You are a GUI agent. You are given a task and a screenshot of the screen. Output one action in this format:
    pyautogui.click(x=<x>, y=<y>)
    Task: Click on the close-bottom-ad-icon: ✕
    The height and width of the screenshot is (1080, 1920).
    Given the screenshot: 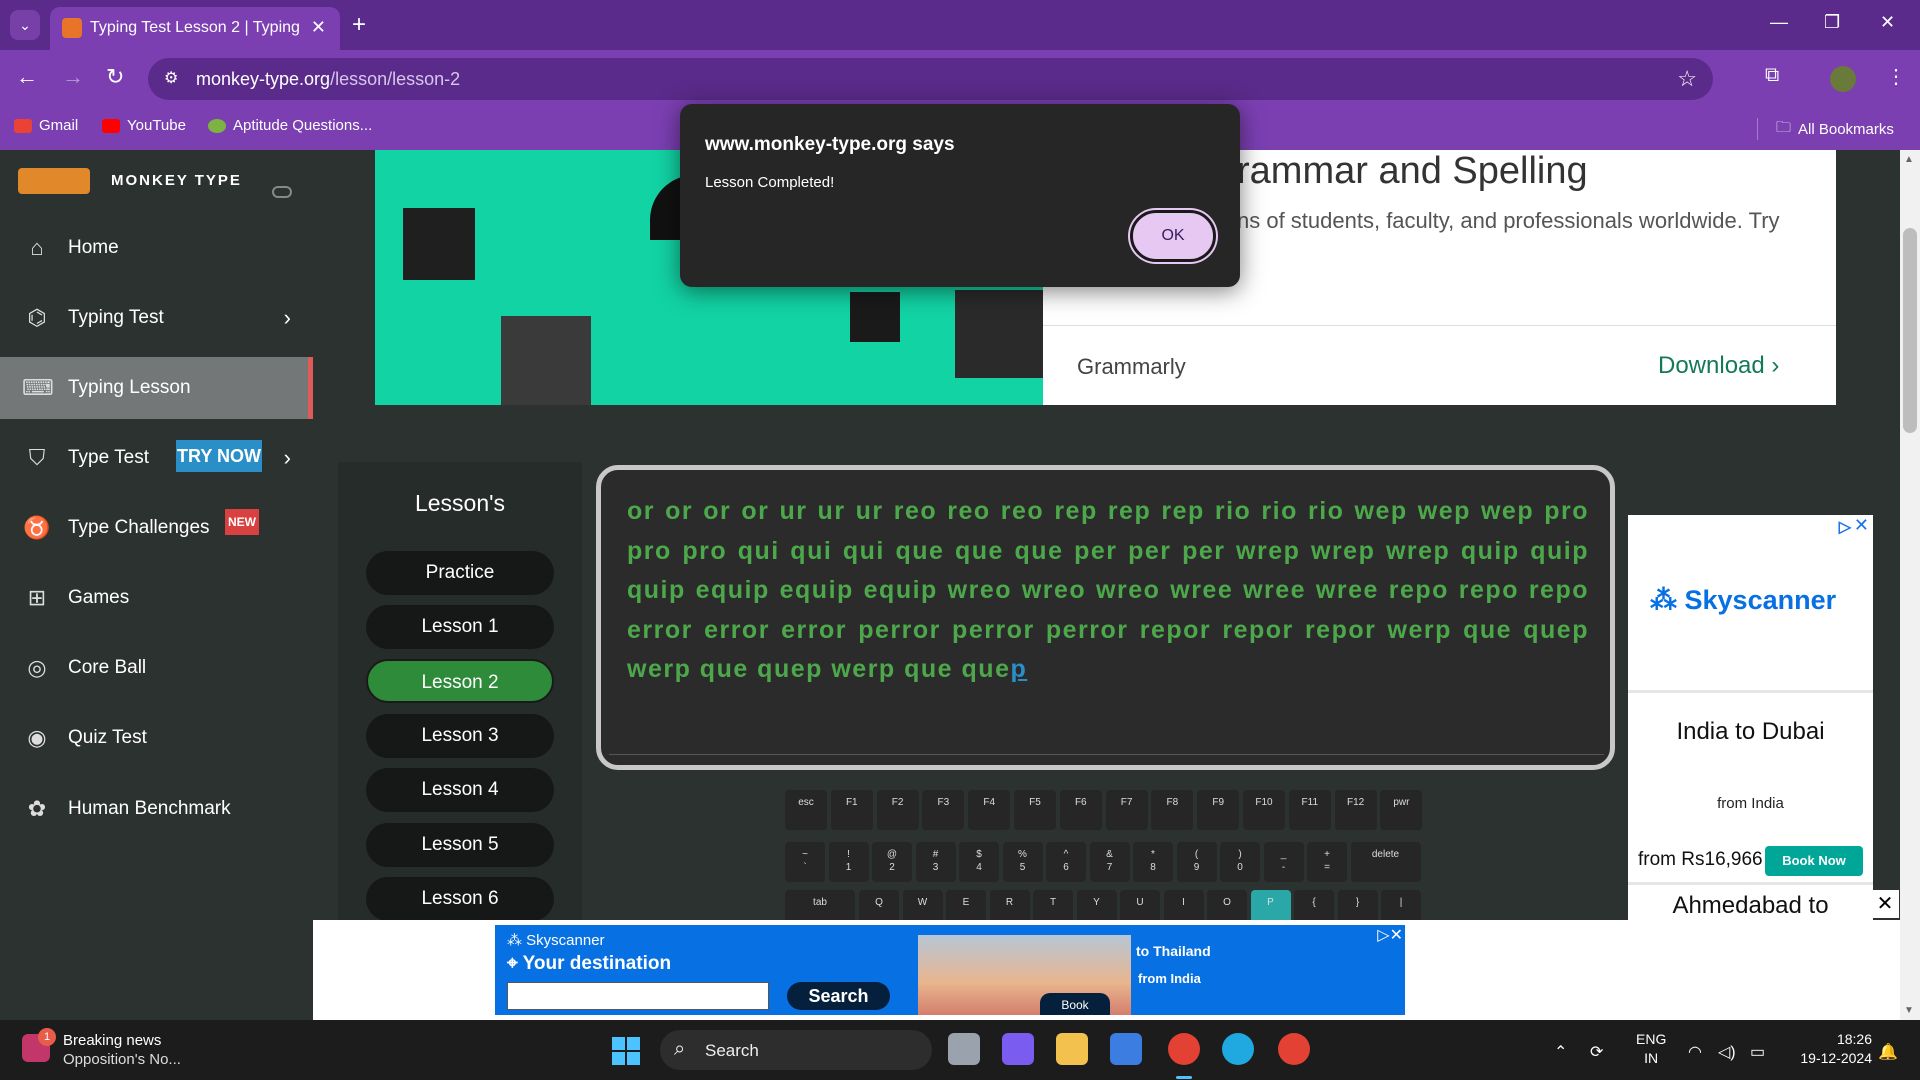 What is the action you would take?
    pyautogui.click(x=1885, y=904)
    